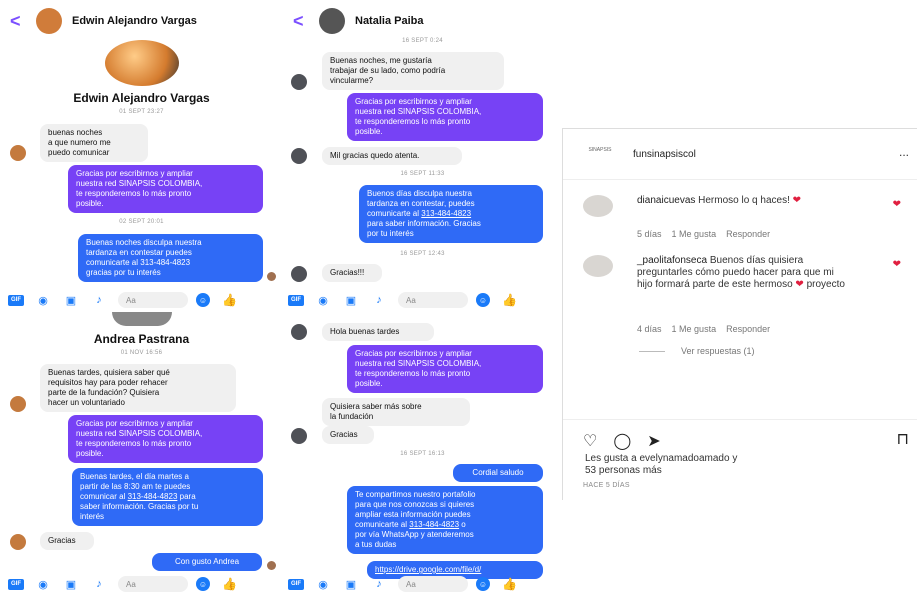 This screenshot has height=592, width=917. Describe the element at coordinates (271, 565) in the screenshot. I see `seen-avatar` at that location.